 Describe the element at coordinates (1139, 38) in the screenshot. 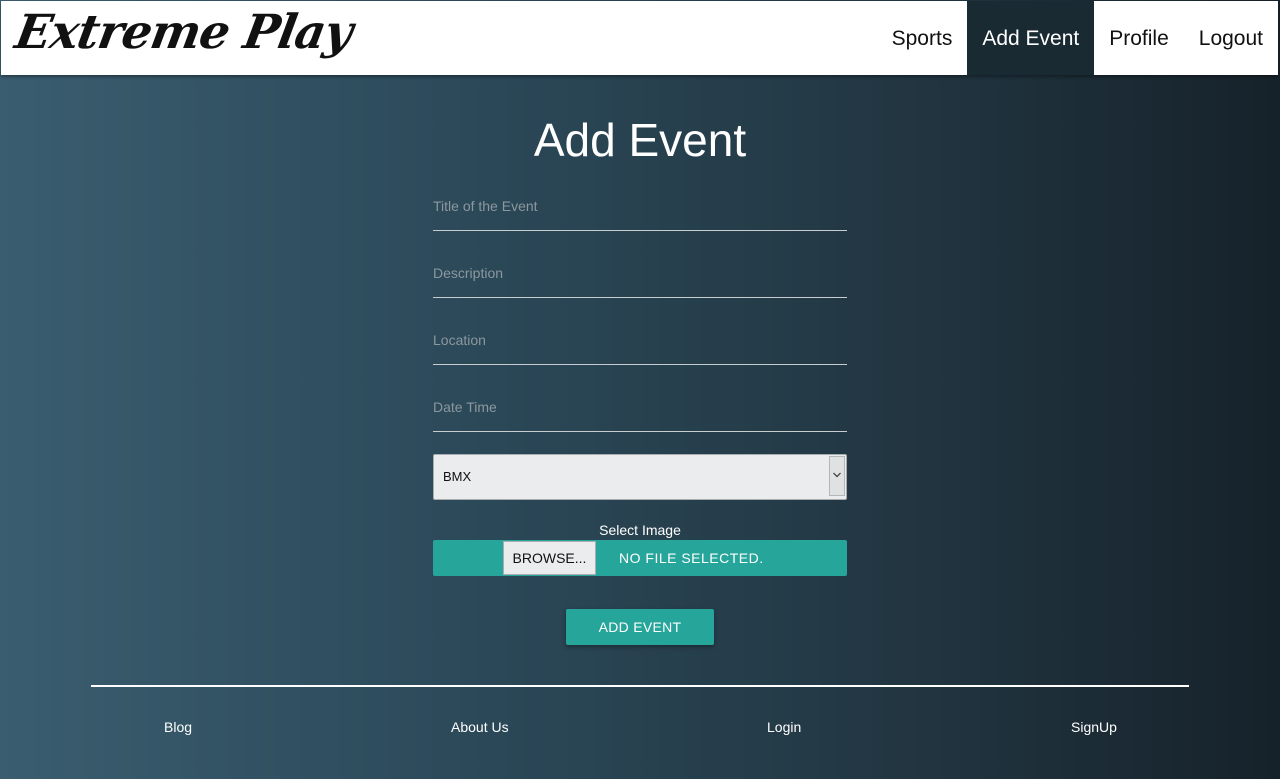

I see `nav-item-profile: Profile` at that location.